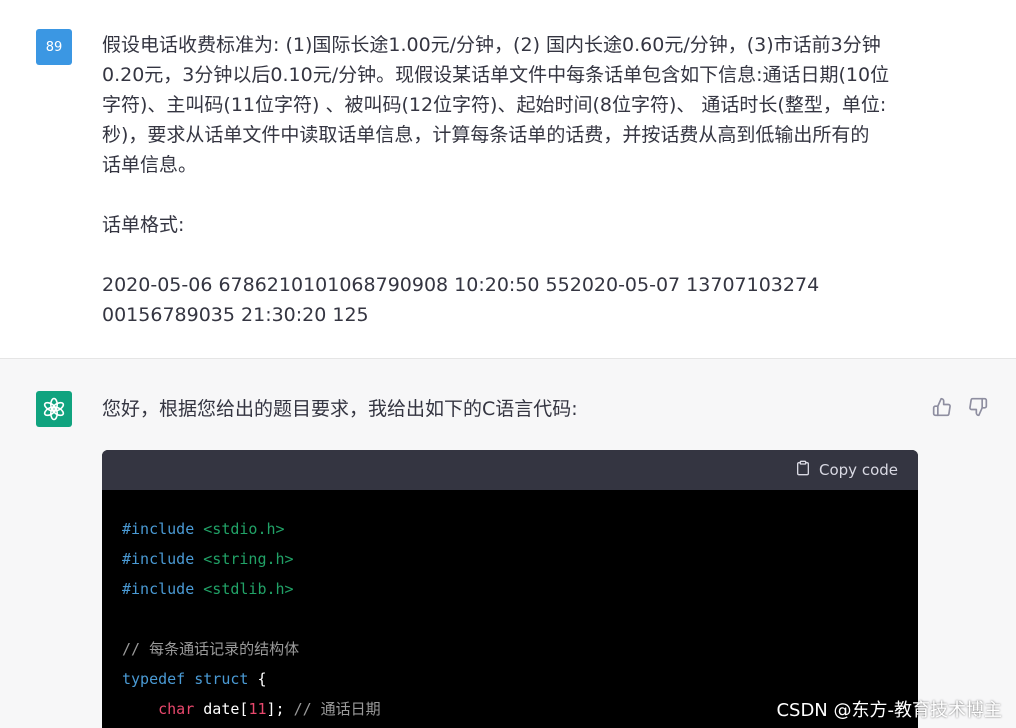  I want to click on user-avatar: 89, so click(54, 47).